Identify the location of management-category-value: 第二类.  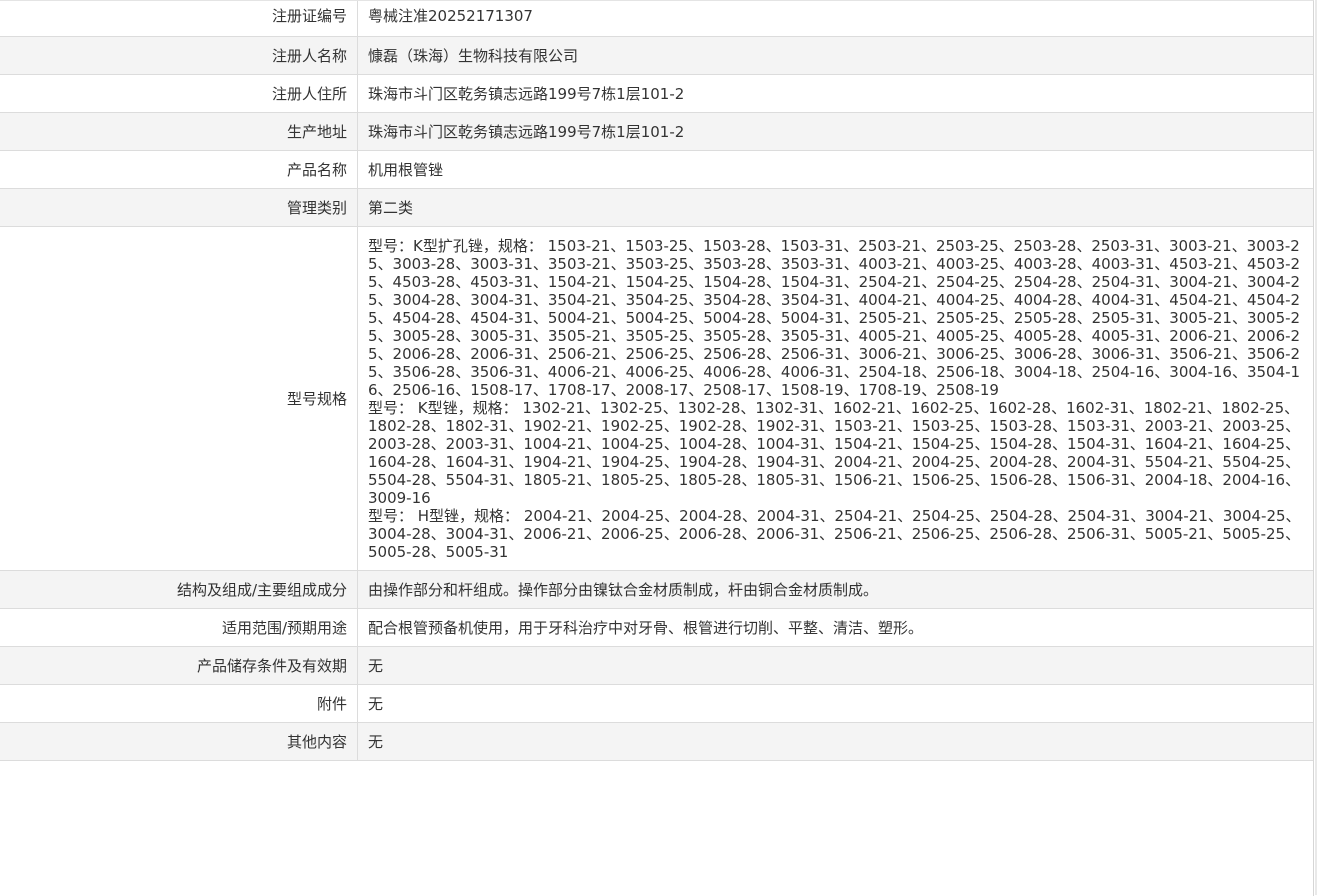
(835, 207).